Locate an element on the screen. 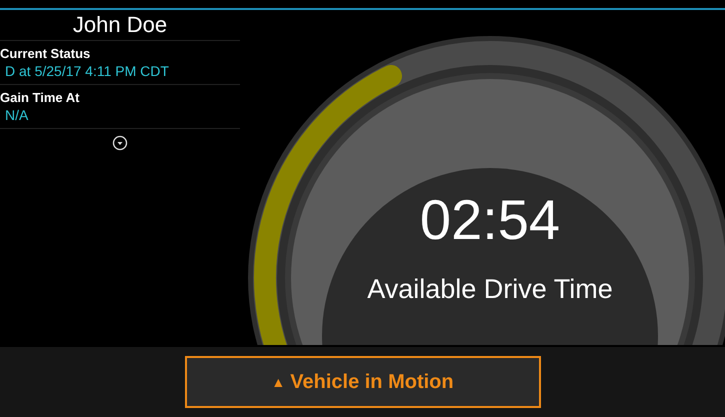 The width and height of the screenshot is (725, 417). vehicle-in-motion-alert: ▲ Vehicle in Motion is located at coordinates (362, 382).